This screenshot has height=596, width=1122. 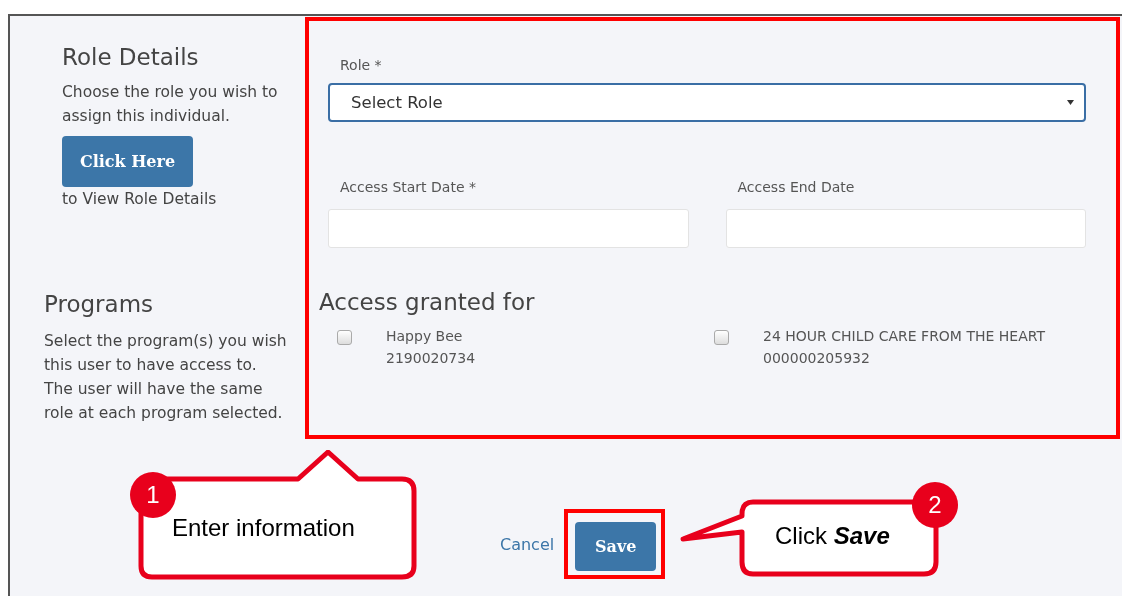 What do you see at coordinates (427, 302) in the screenshot?
I see `section-title: Access granted for` at bounding box center [427, 302].